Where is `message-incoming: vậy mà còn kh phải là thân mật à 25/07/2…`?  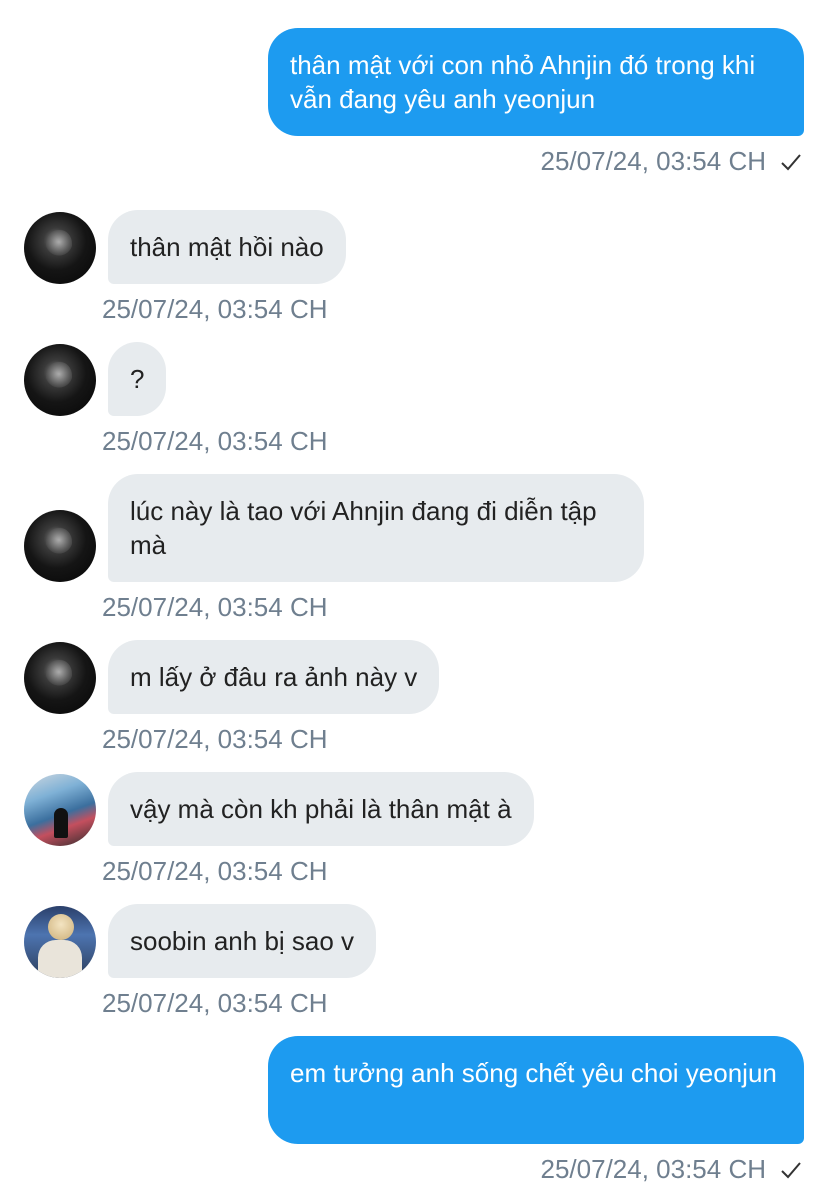
message-incoming: vậy mà còn kh phải là thân mật à 25/07/2… is located at coordinates (414, 832).